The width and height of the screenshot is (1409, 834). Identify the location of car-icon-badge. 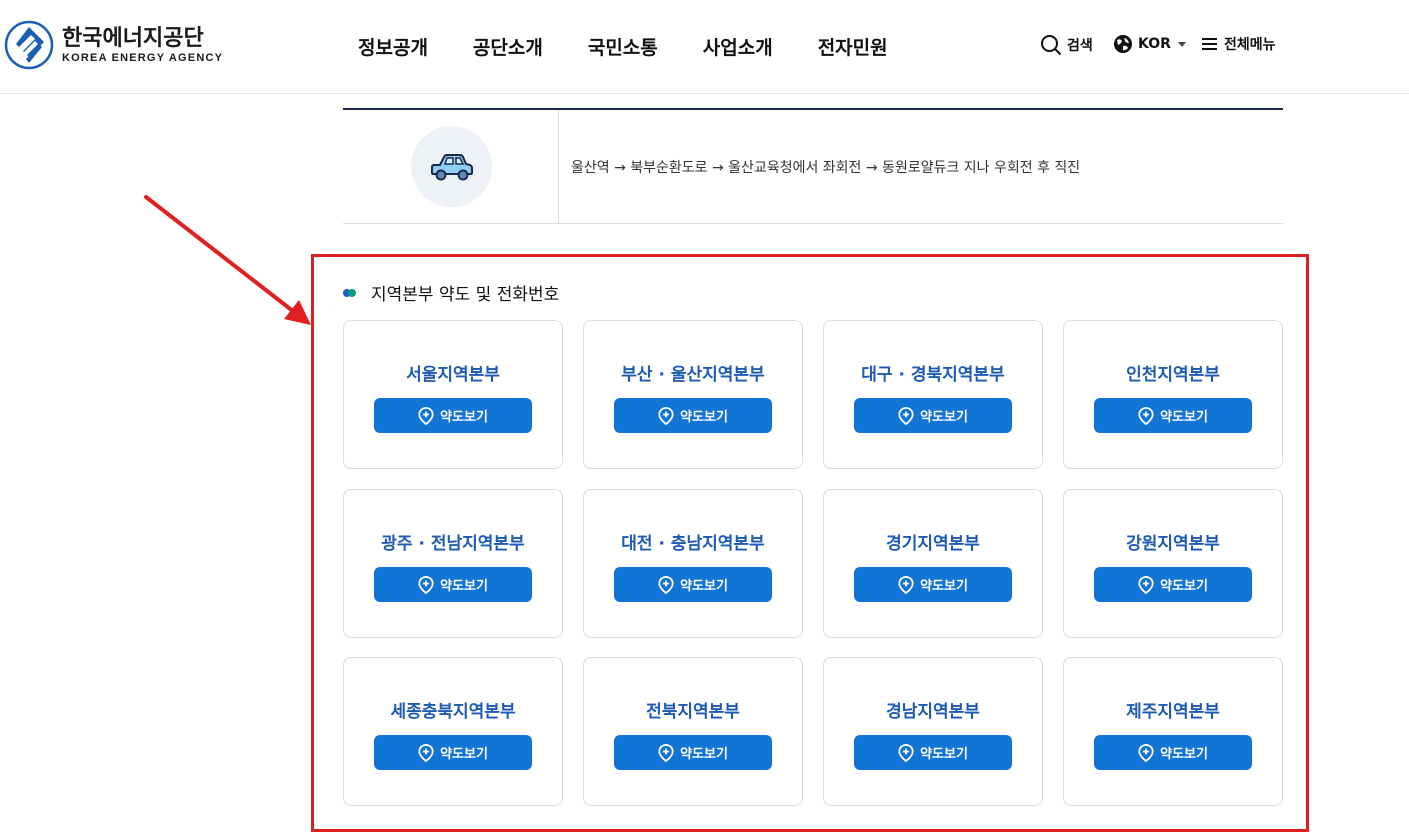
(451, 166).